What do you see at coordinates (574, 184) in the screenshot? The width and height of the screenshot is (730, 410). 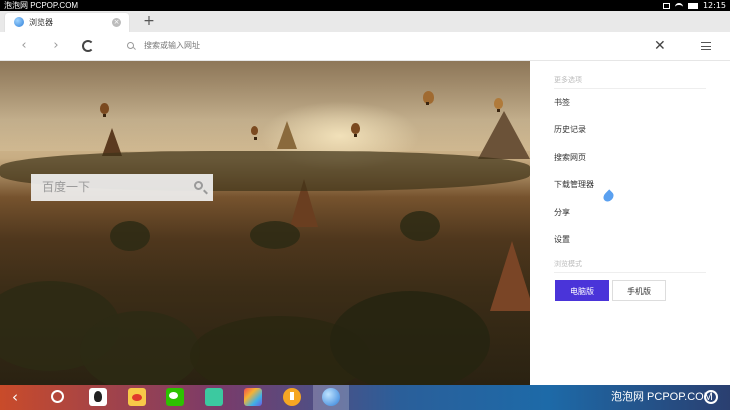 I see `menu-item-download-manager: 下载管理器` at bounding box center [574, 184].